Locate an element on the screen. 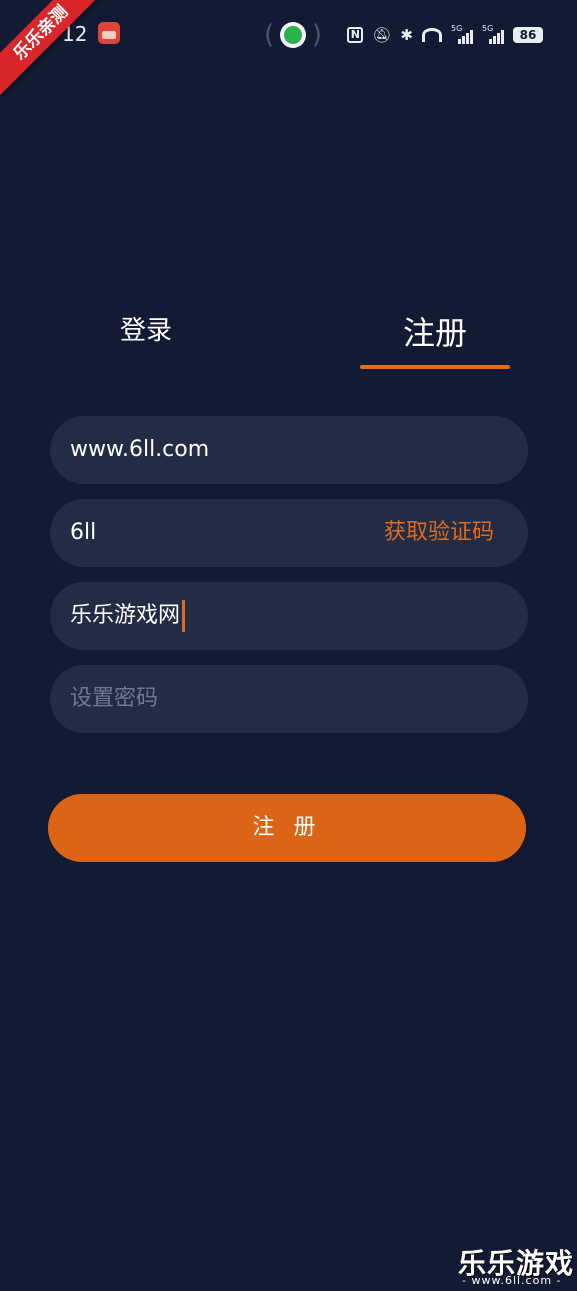 This screenshot has height=1291, width=577. text-cursor is located at coordinates (184, 616).